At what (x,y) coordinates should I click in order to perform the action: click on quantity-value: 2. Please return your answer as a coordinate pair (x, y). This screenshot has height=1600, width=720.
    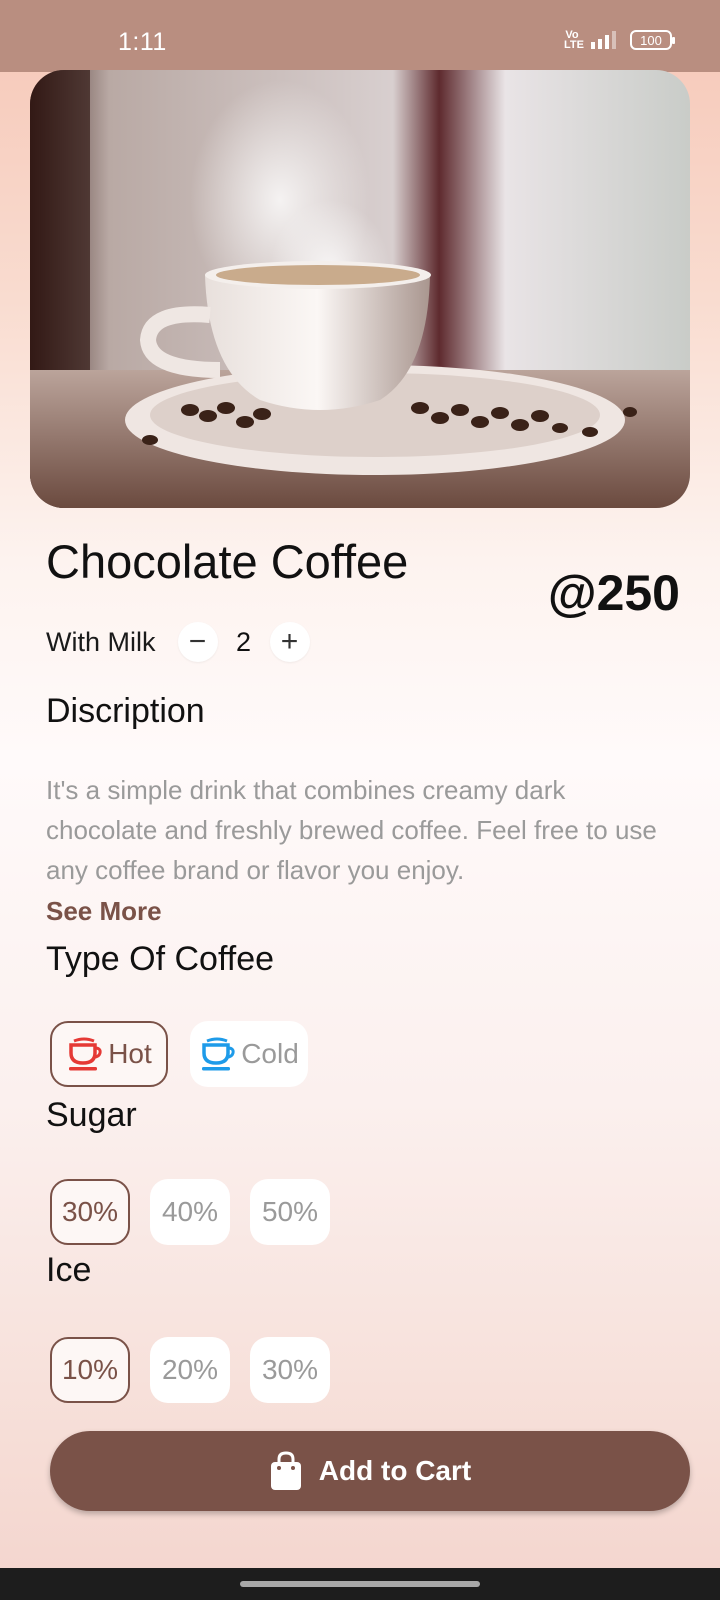
    Looking at the image, I should click on (243, 641).